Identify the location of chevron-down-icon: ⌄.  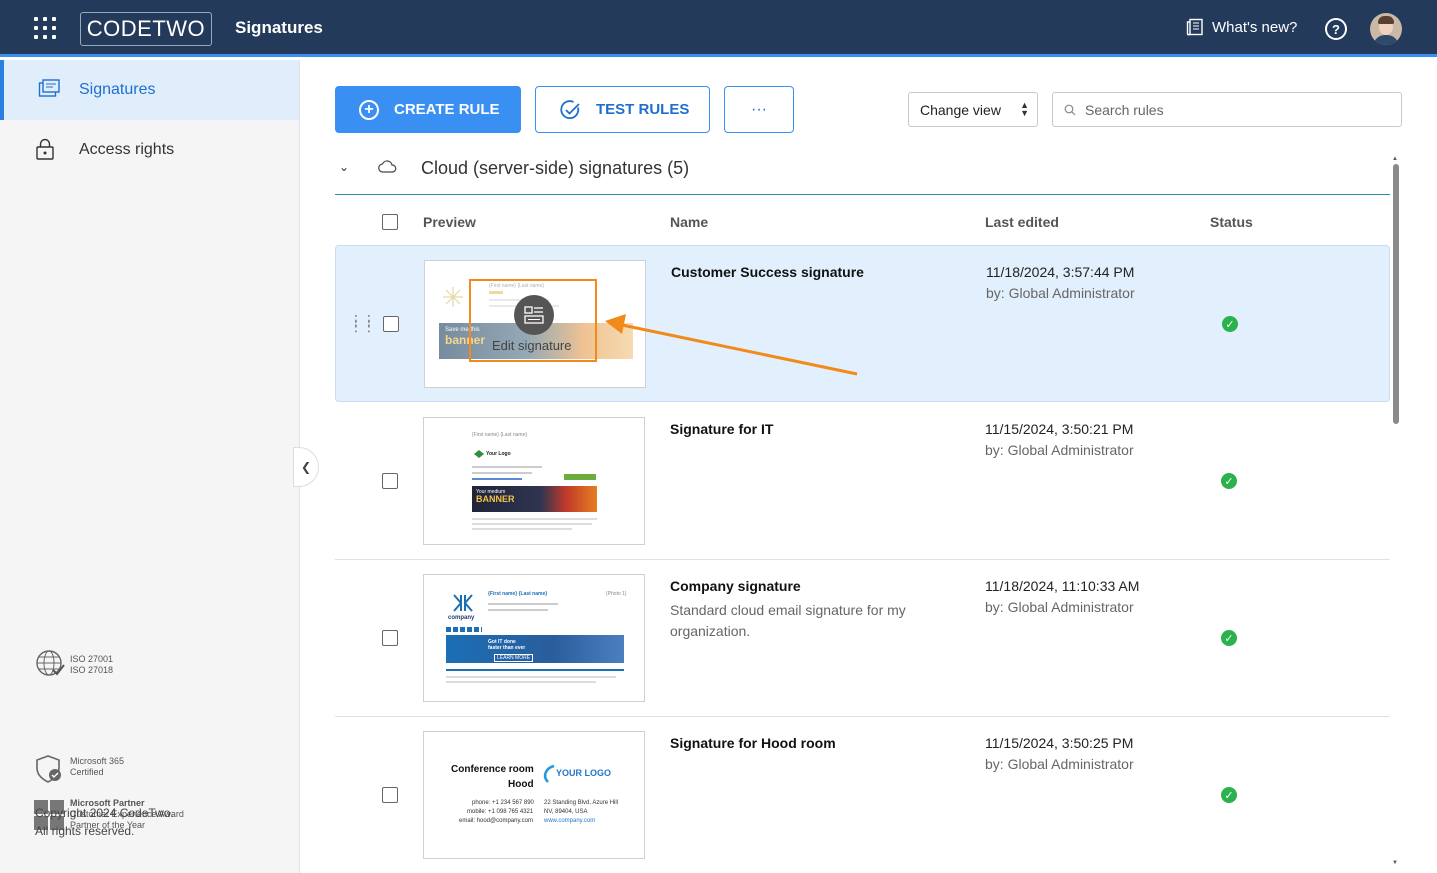
(344, 167).